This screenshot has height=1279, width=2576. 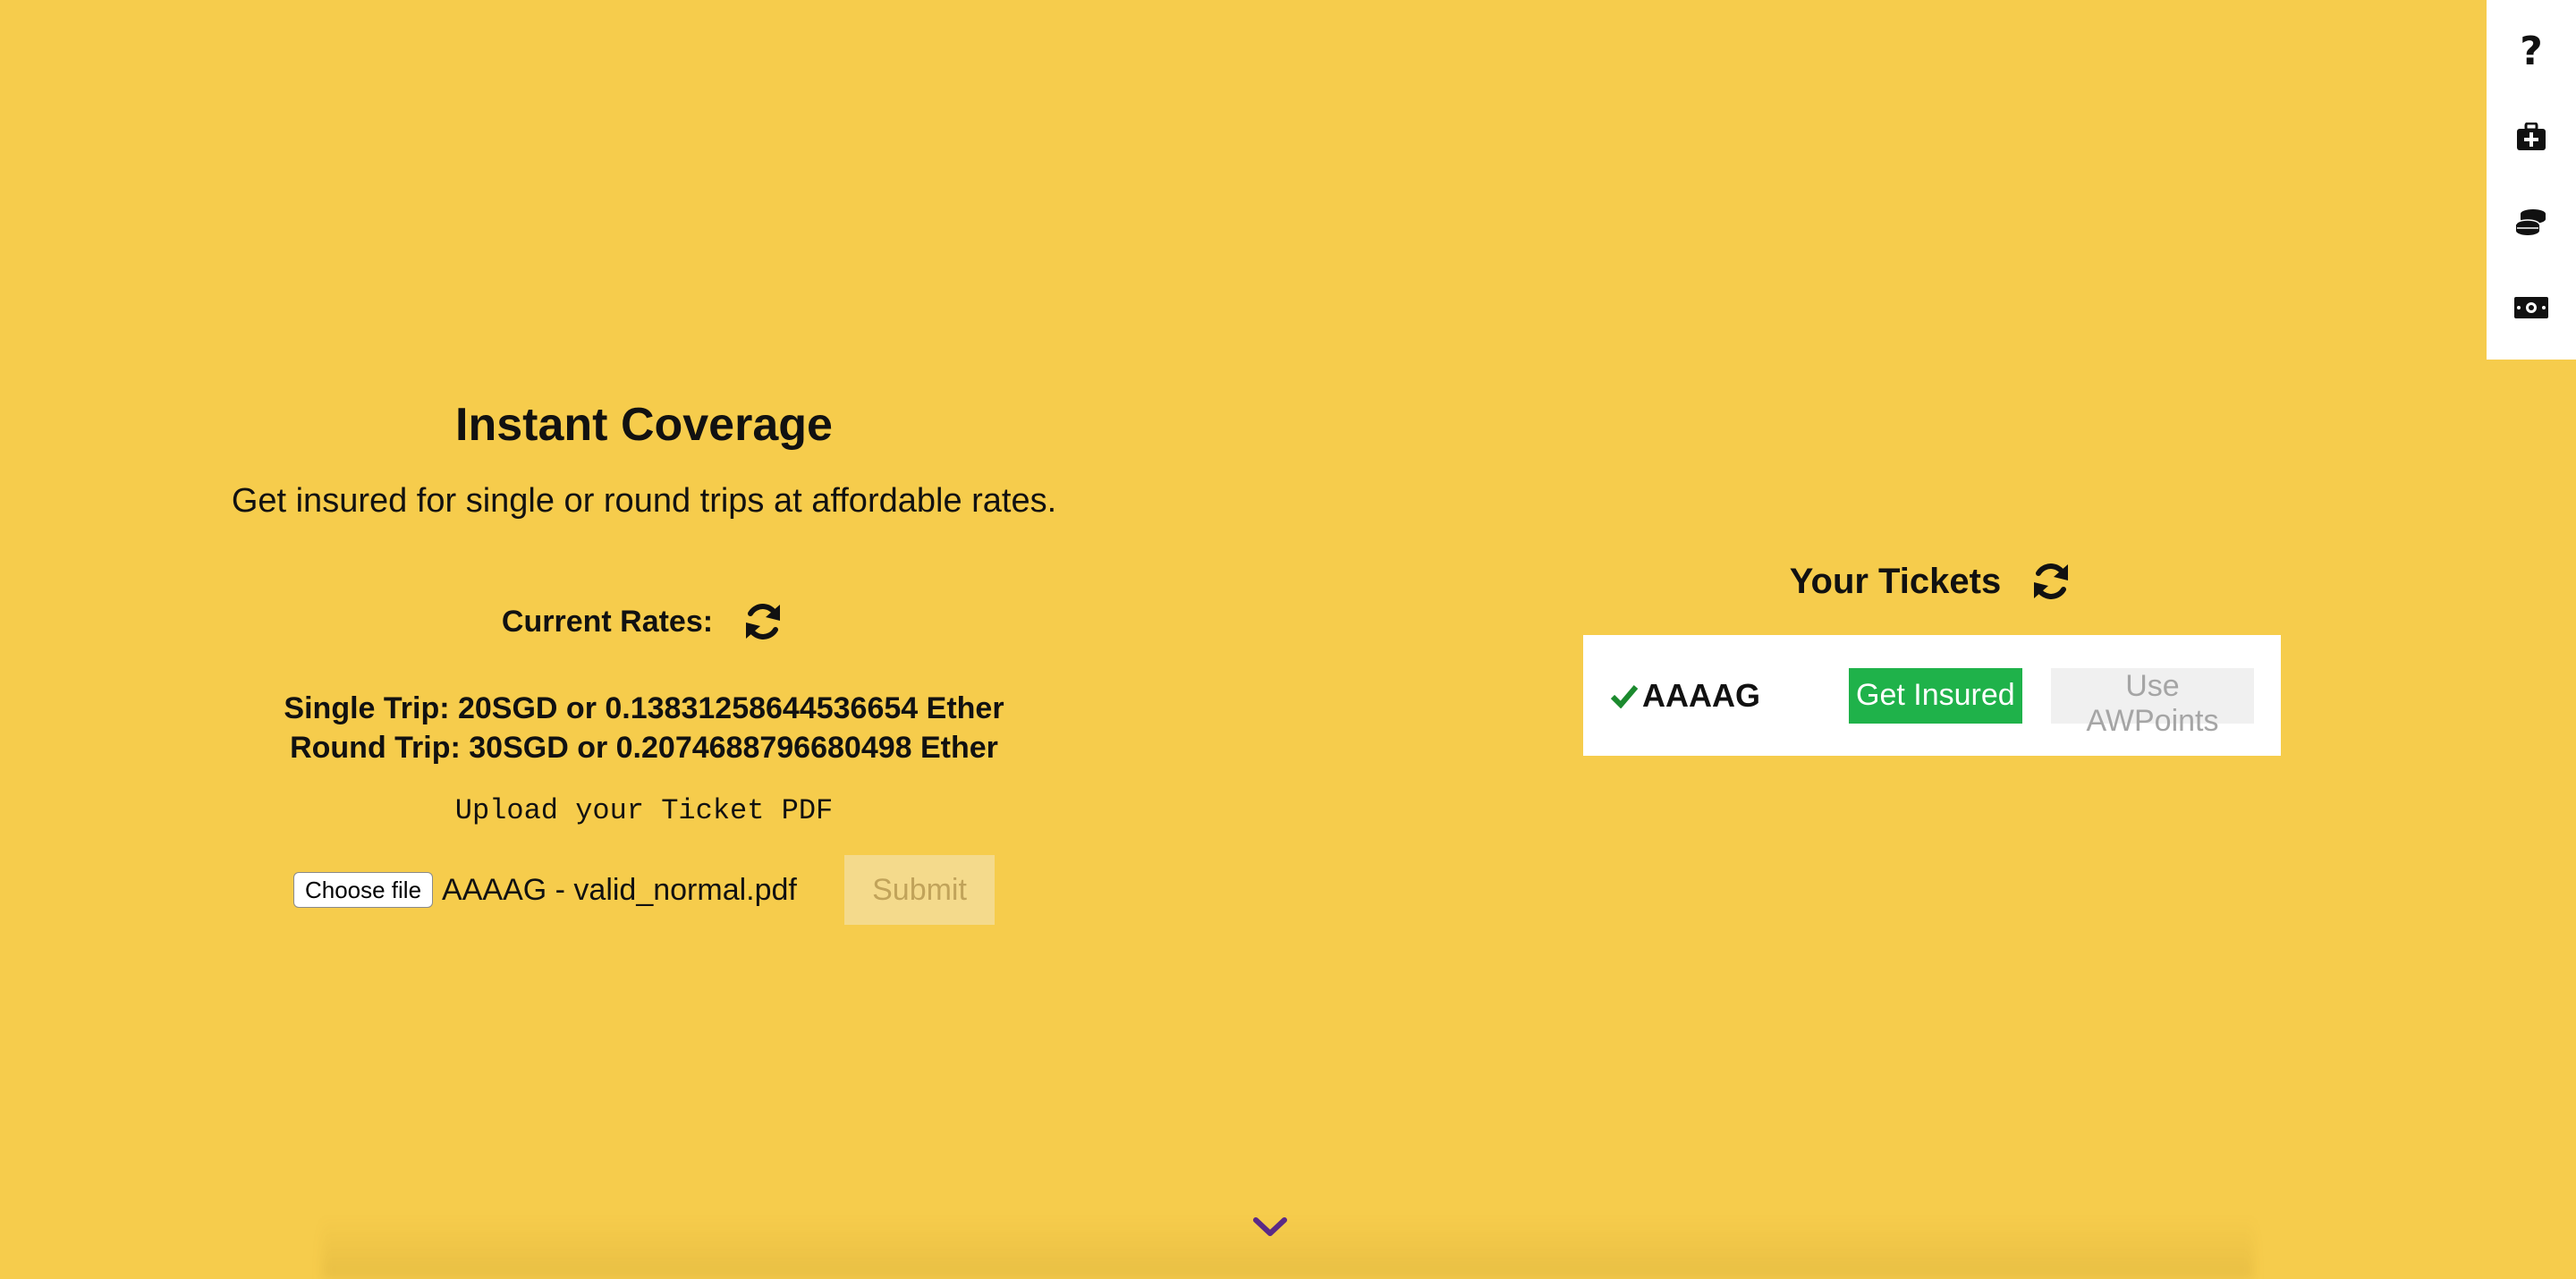 I want to click on refresh-rates-button, so click(x=763, y=622).